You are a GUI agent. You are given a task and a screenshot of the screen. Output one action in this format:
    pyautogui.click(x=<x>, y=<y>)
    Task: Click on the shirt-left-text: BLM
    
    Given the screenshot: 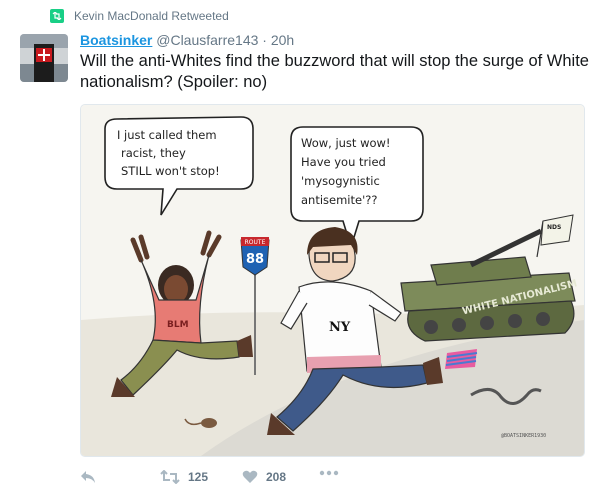 What is the action you would take?
    pyautogui.click(x=178, y=325)
    